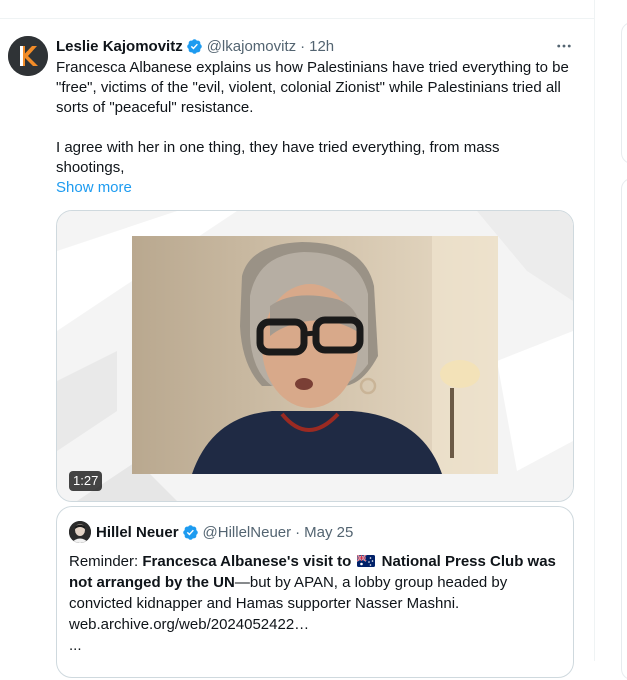 Image resolution: width=627 pixels, height=680 pixels. Describe the element at coordinates (80, 532) in the screenshot. I see `quoted-author-avatar` at that location.